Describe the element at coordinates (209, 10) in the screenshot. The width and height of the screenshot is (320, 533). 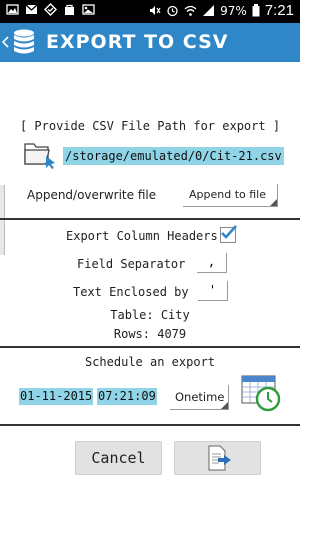
I see `signal-icon` at that location.